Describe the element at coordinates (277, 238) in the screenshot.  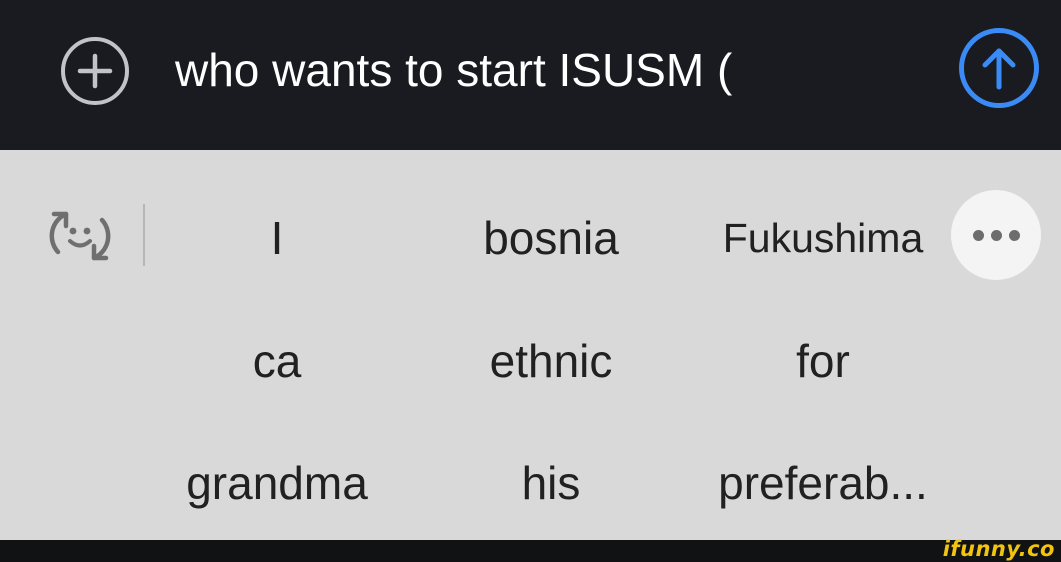
I see `suggestion-word: I` at that location.